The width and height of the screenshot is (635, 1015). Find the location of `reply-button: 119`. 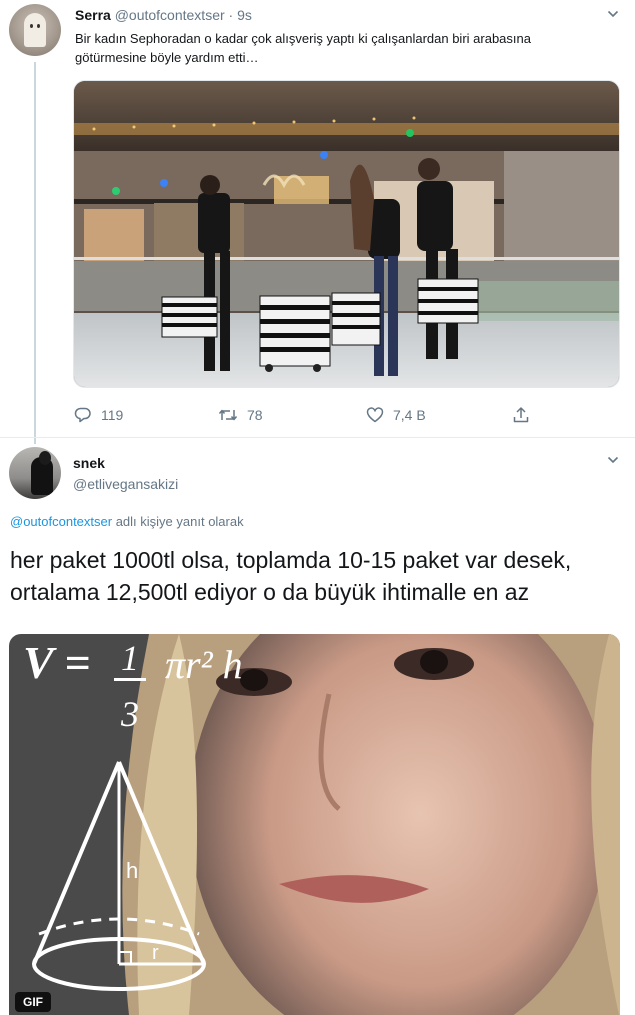

reply-button: 119 is located at coordinates (98, 415).